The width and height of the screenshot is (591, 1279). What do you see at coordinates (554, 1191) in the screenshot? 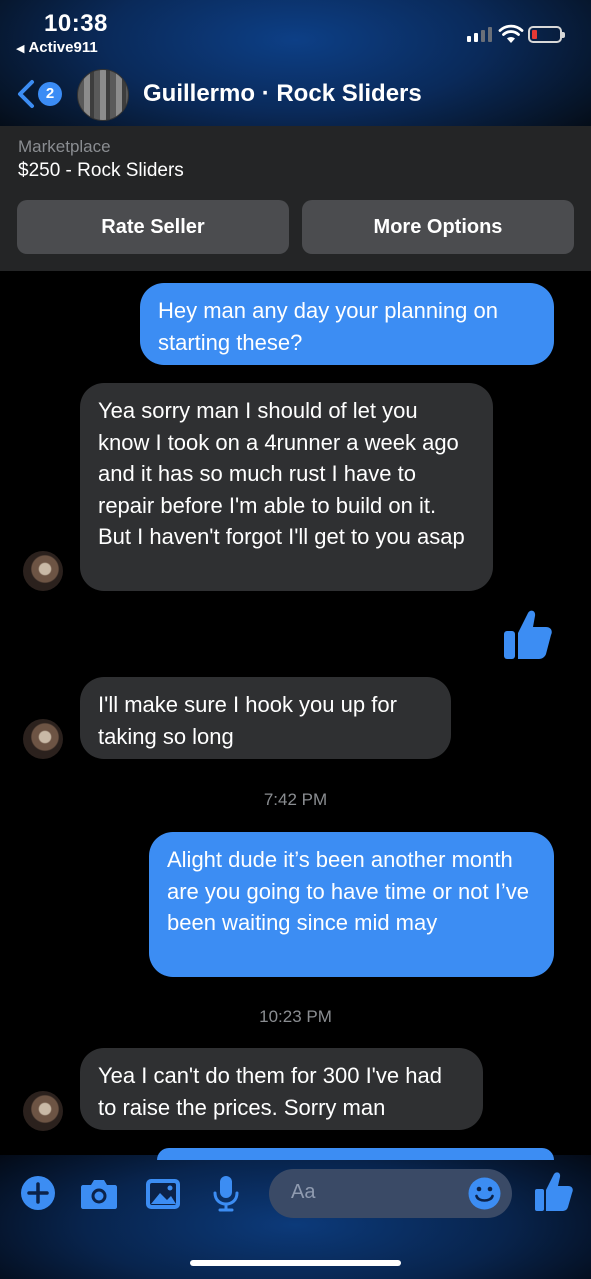
I see `send-like-button` at bounding box center [554, 1191].